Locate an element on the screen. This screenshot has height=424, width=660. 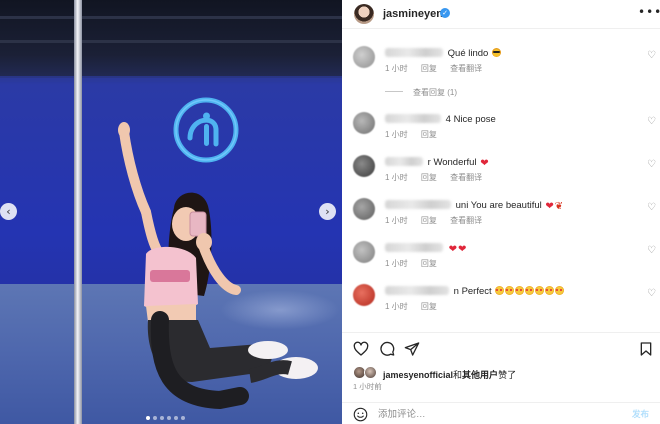
liked-by-text: jamesyenofficial和其他用户赞了 is located at coordinates (449, 374).